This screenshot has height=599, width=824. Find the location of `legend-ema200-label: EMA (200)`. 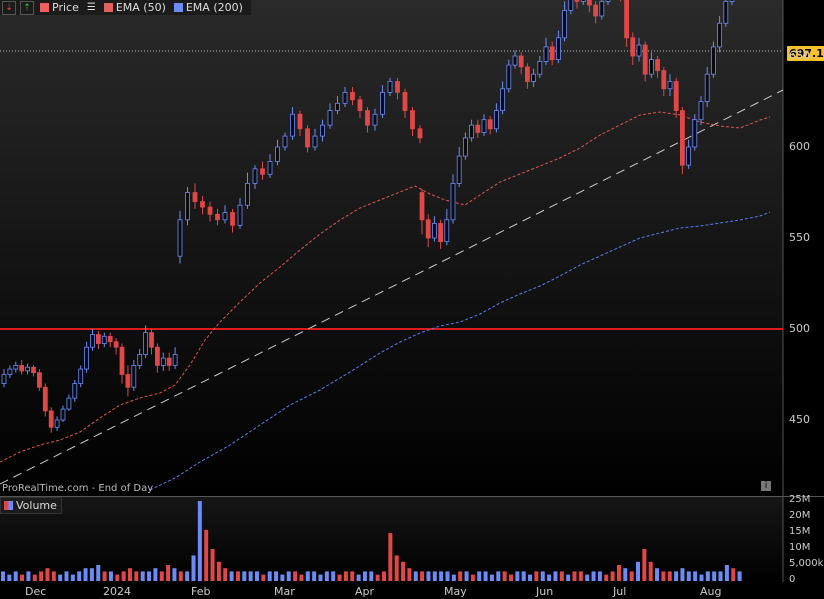

legend-ema200-label: EMA (200) is located at coordinates (214, 7).